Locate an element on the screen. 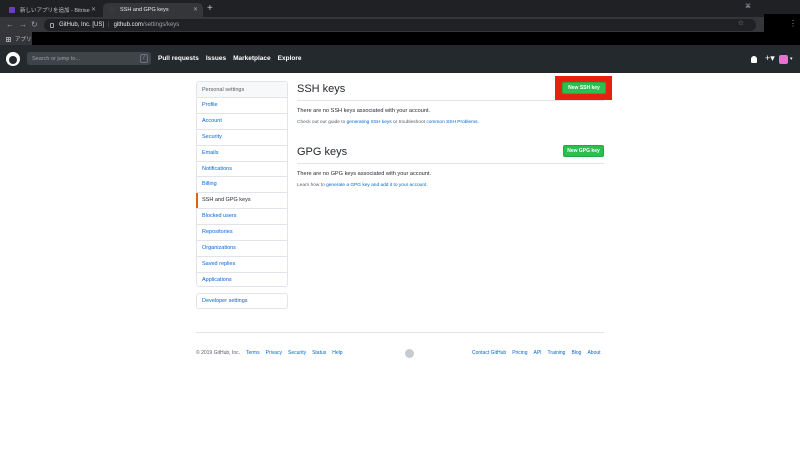 This screenshot has height=450, width=800. sidebar-item-repositories: Repositories is located at coordinates (242, 233).